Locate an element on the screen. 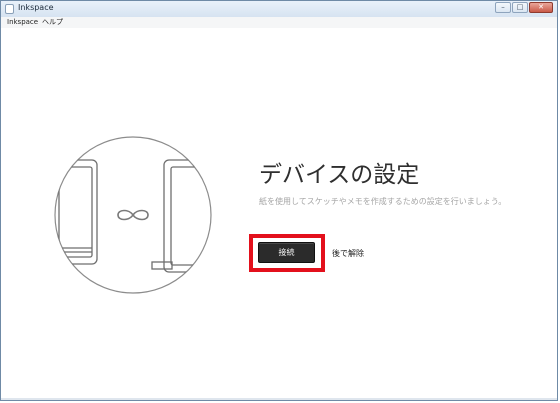 The image size is (560, 403). later-link: 後で解除 is located at coordinates (348, 253).